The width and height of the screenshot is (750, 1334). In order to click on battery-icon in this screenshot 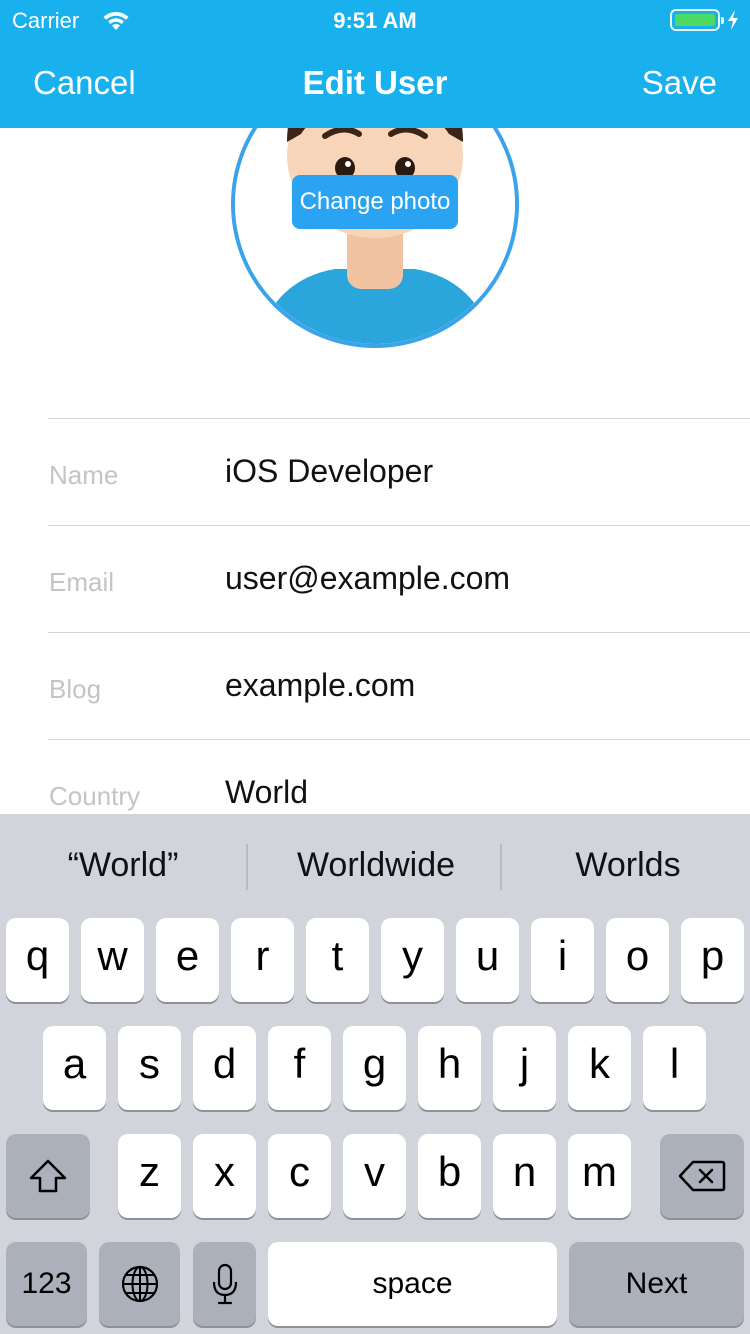, I will do `click(697, 20)`.